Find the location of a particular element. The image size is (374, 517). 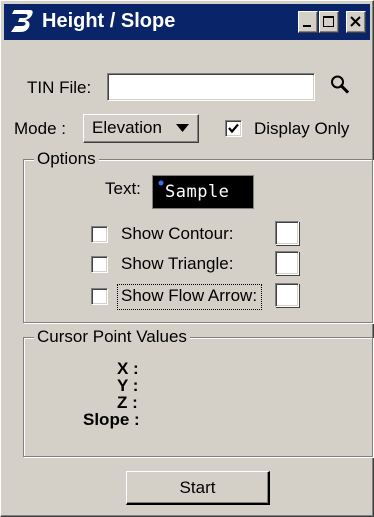

show-contour-checkbox is located at coordinates (99, 234).